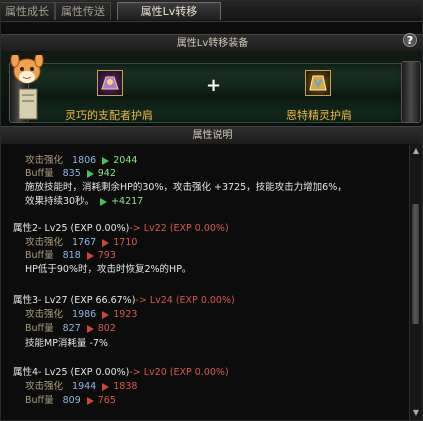  I want to click on scrollbar: ▲ ▼, so click(415, 282).